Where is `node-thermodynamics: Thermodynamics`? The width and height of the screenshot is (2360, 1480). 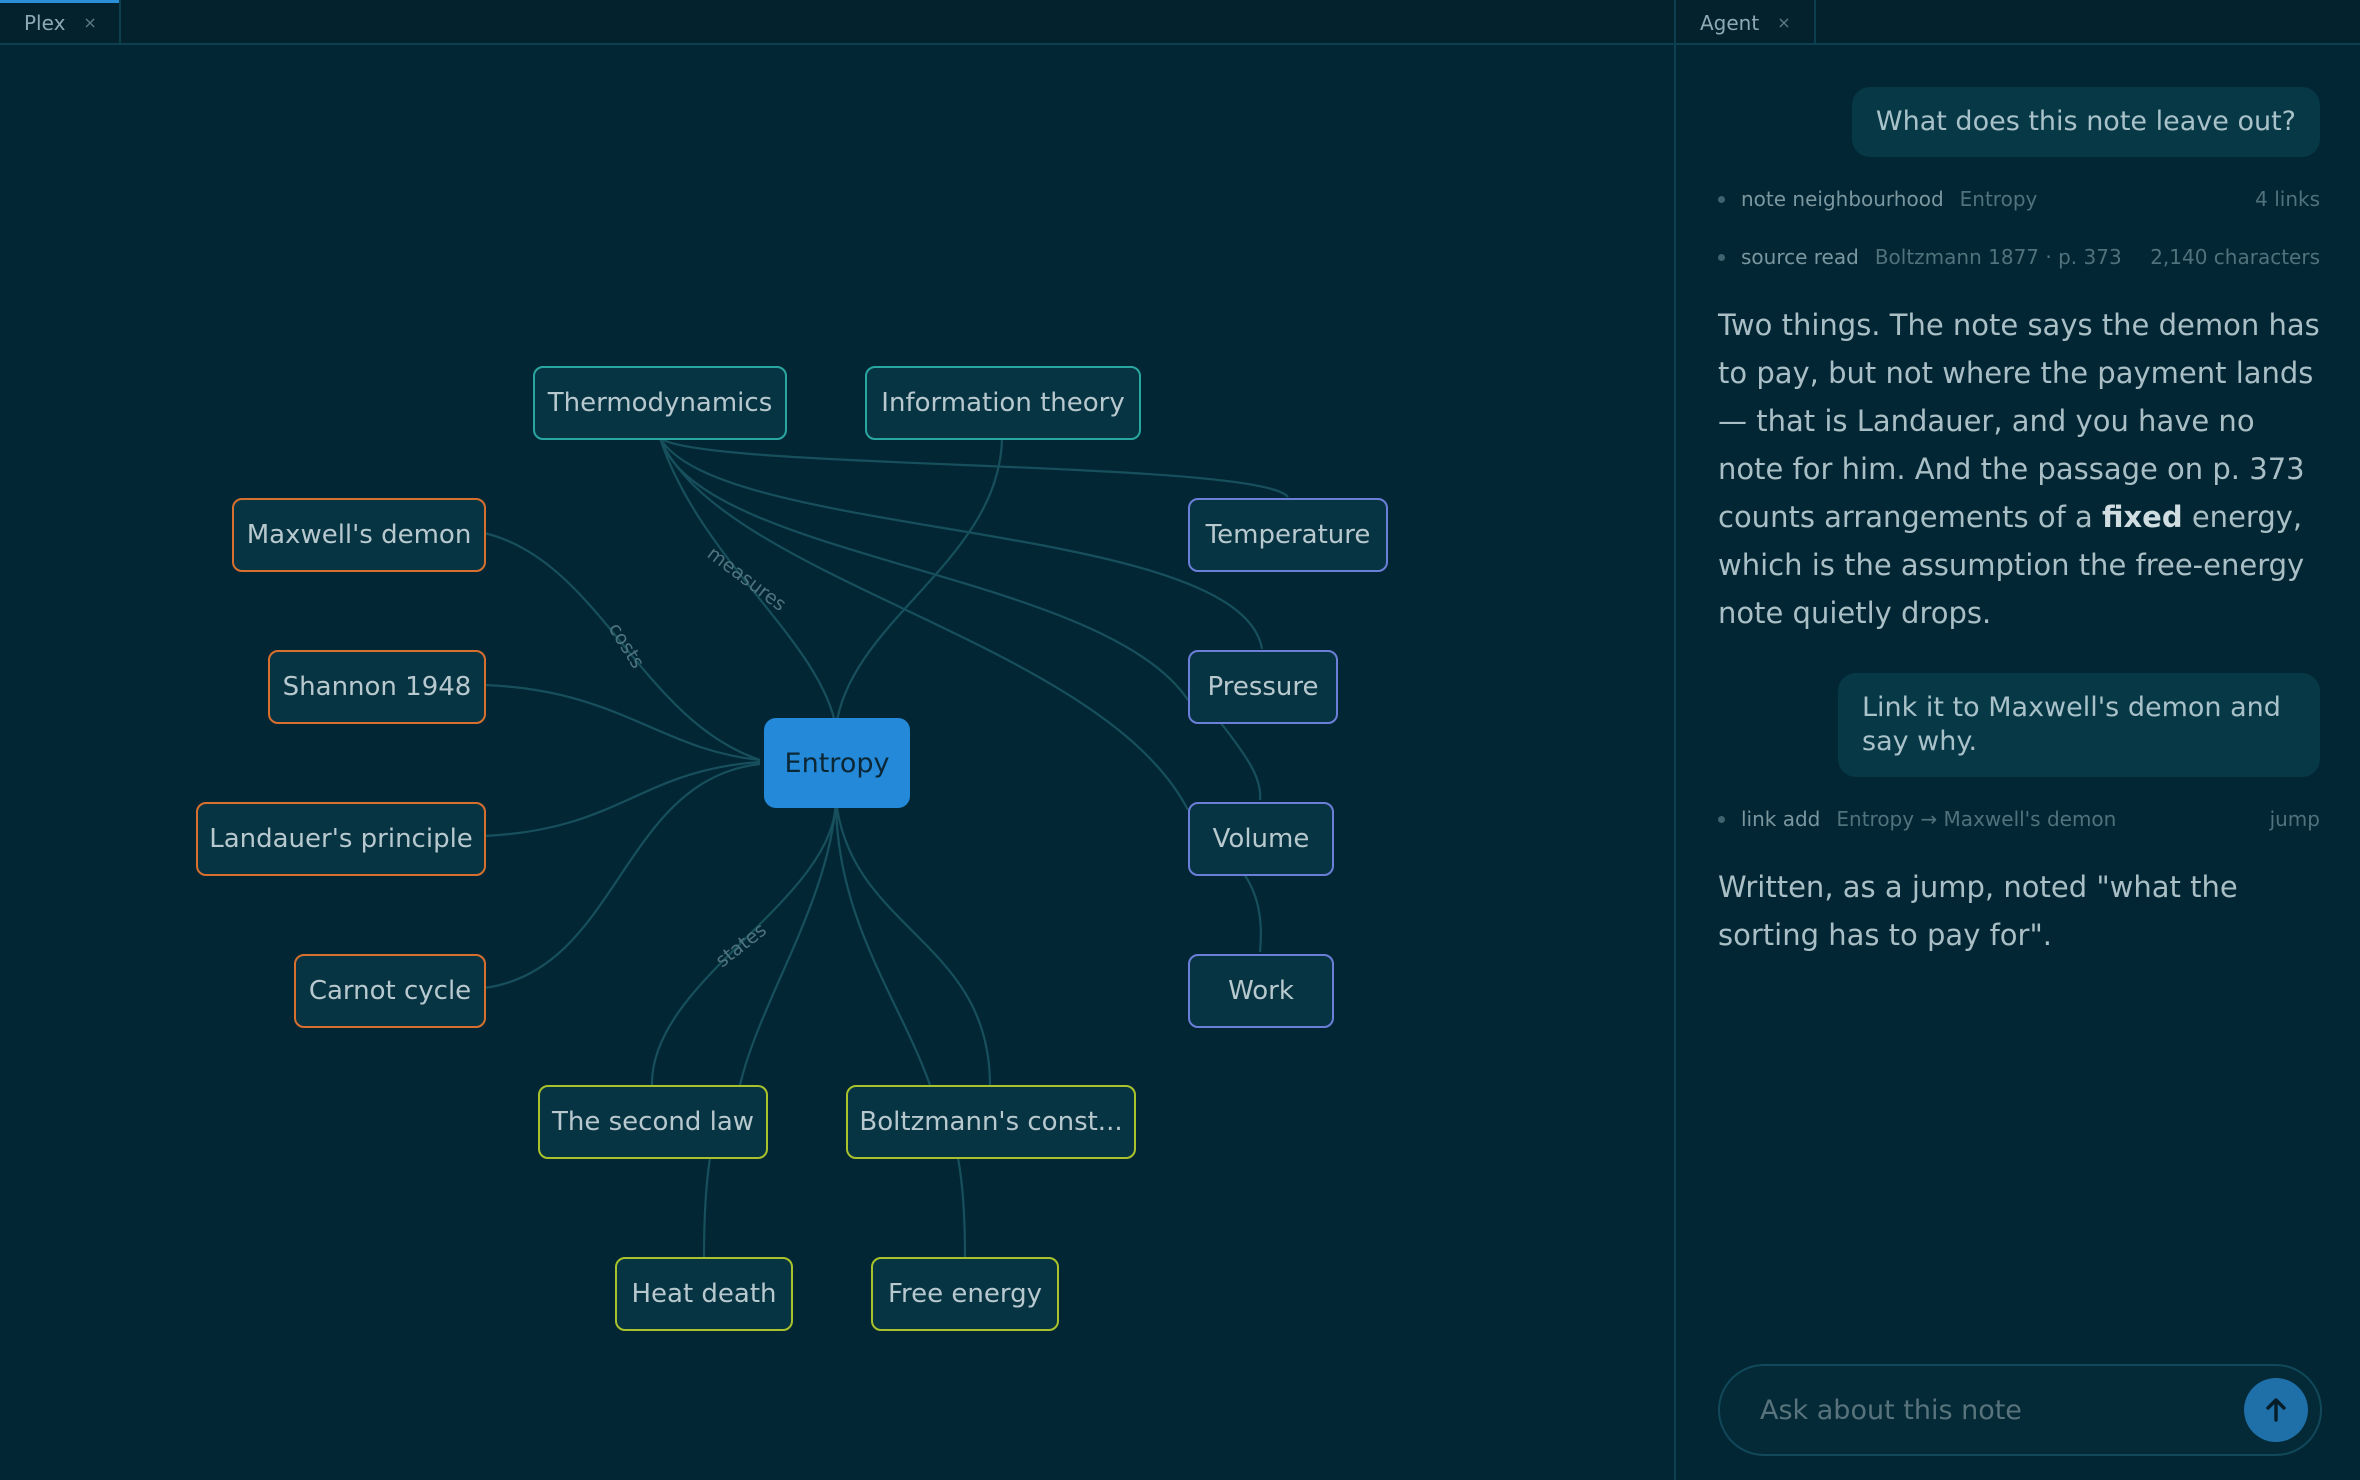 node-thermodynamics: Thermodynamics is located at coordinates (660, 403).